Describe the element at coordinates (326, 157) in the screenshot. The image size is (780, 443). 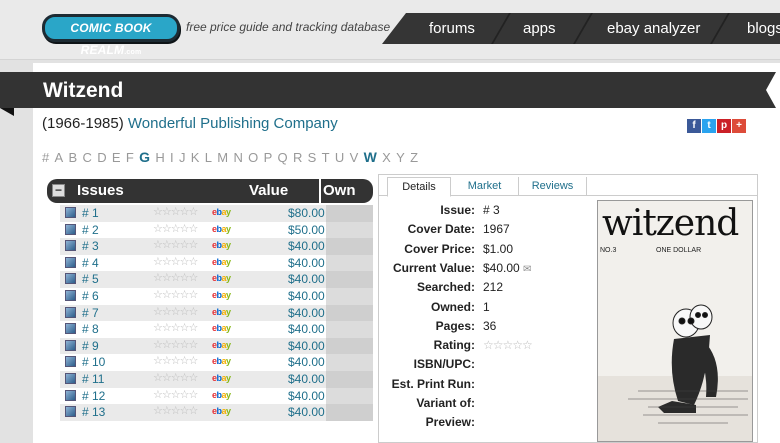
I see `letter-t: T` at that location.